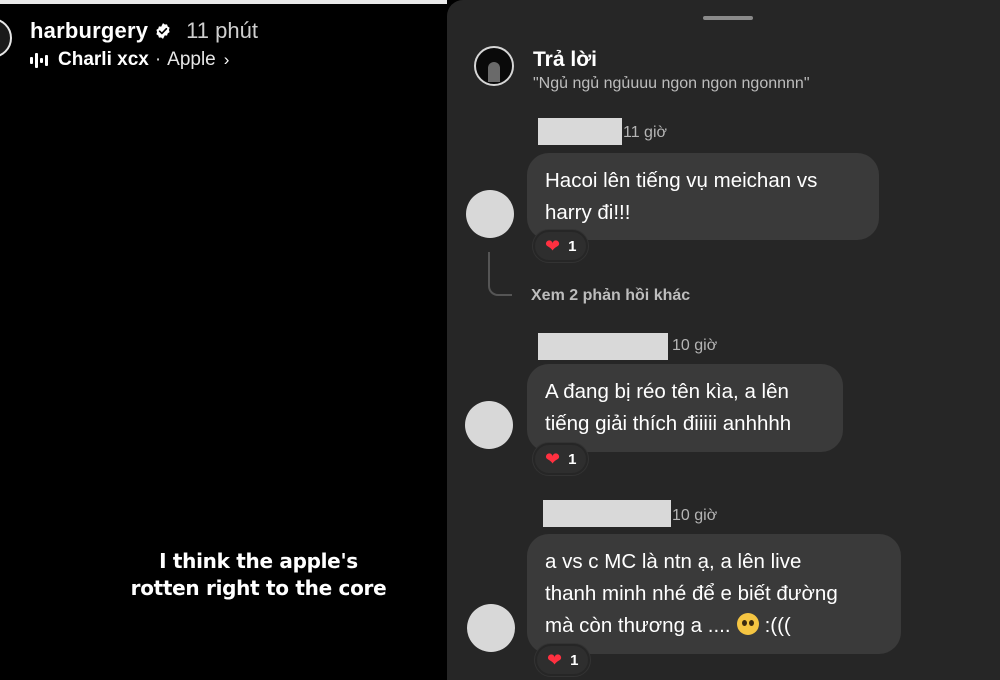  Describe the element at coordinates (645, 132) in the screenshot. I see `comment-time: 11 giờ` at that location.